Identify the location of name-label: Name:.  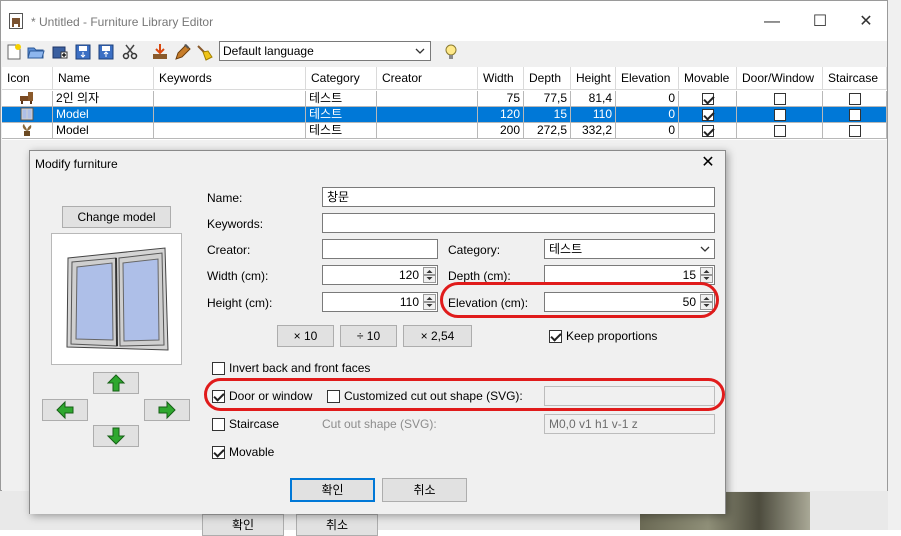
(225, 198).